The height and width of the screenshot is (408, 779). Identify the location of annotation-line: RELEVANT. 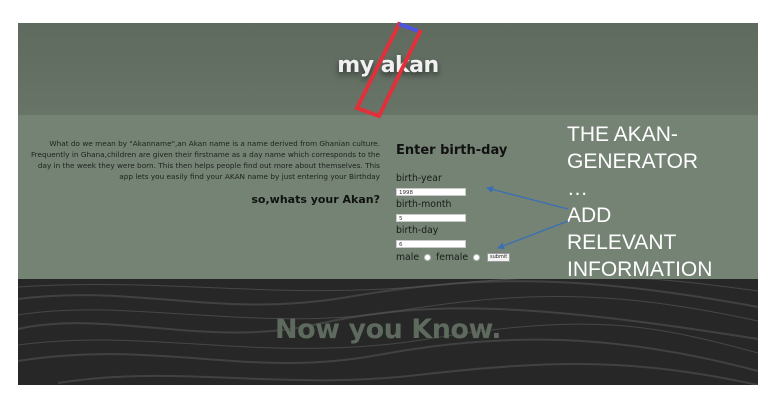
(622, 242).